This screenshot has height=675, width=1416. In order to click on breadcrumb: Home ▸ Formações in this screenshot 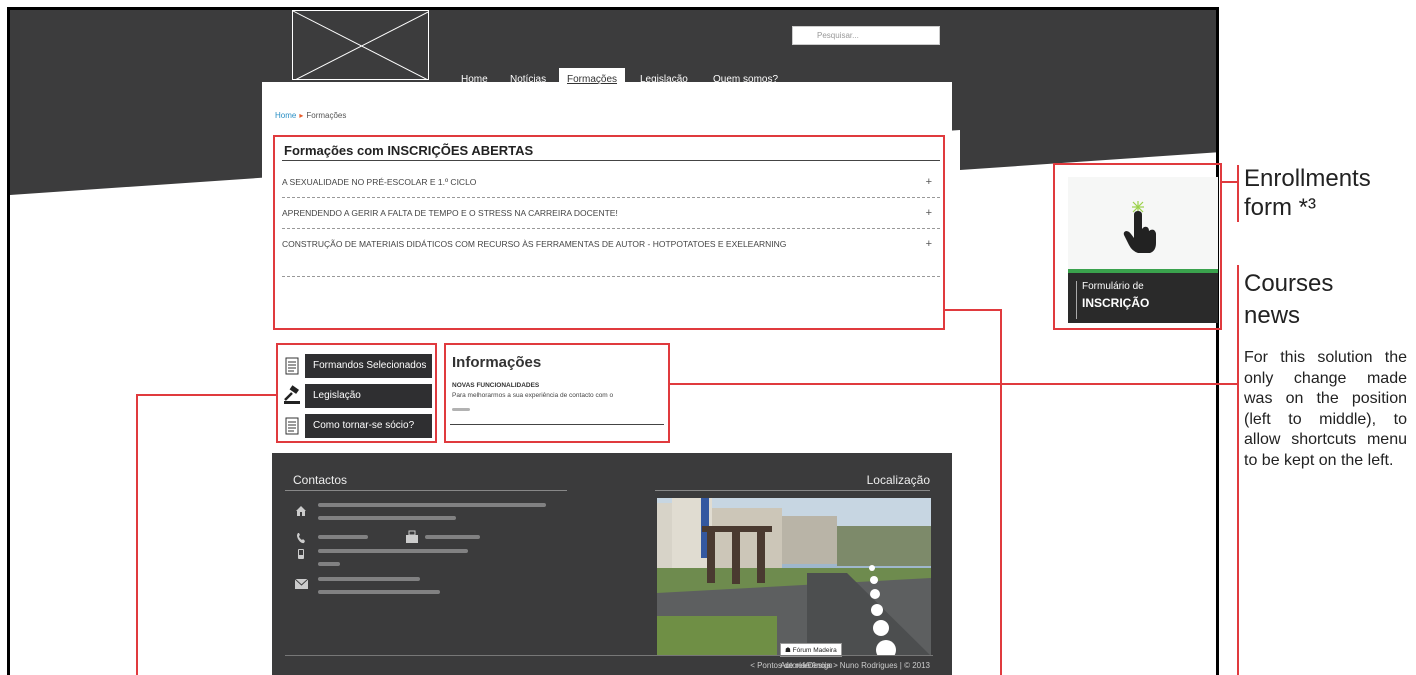, I will do `click(310, 115)`.